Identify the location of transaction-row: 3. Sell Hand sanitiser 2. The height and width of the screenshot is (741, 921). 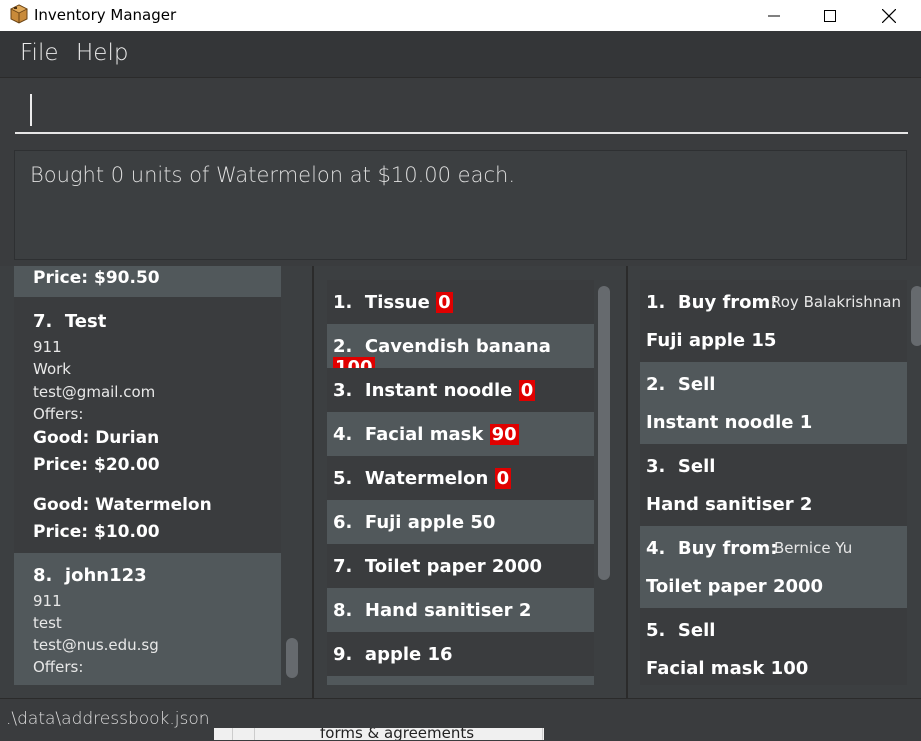
(773, 485).